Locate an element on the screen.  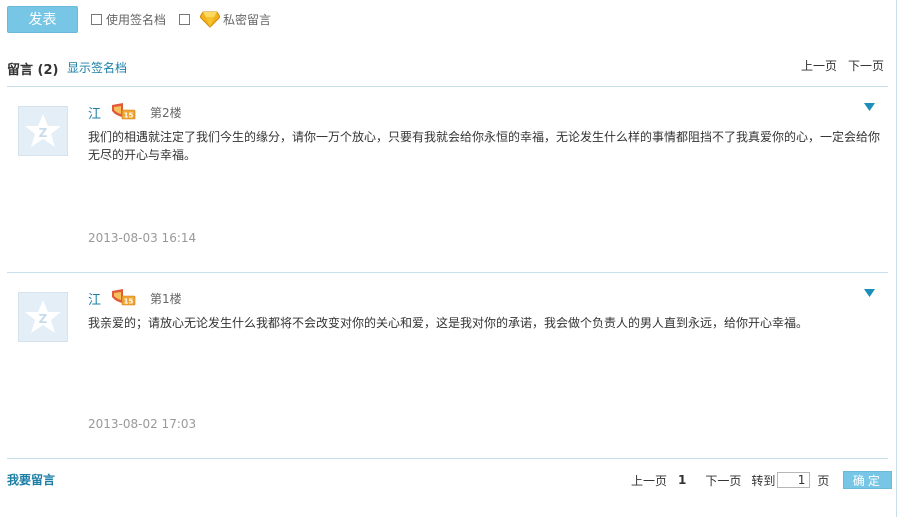
goto-label: 转到 is located at coordinates (763, 480).